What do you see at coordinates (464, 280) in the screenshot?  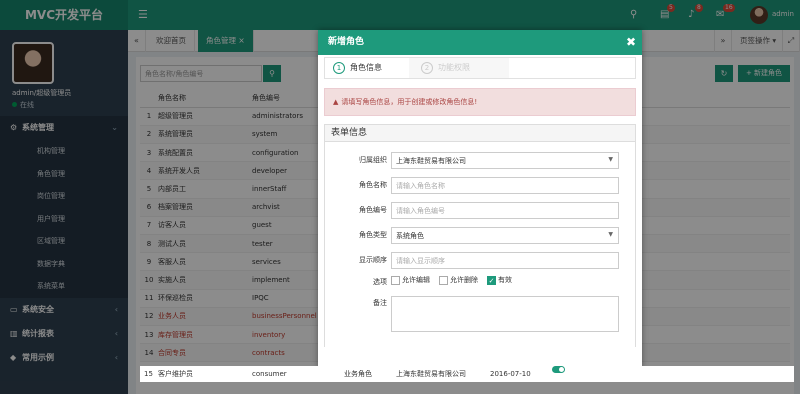 I see `checkbox-label: 允许删除` at bounding box center [464, 280].